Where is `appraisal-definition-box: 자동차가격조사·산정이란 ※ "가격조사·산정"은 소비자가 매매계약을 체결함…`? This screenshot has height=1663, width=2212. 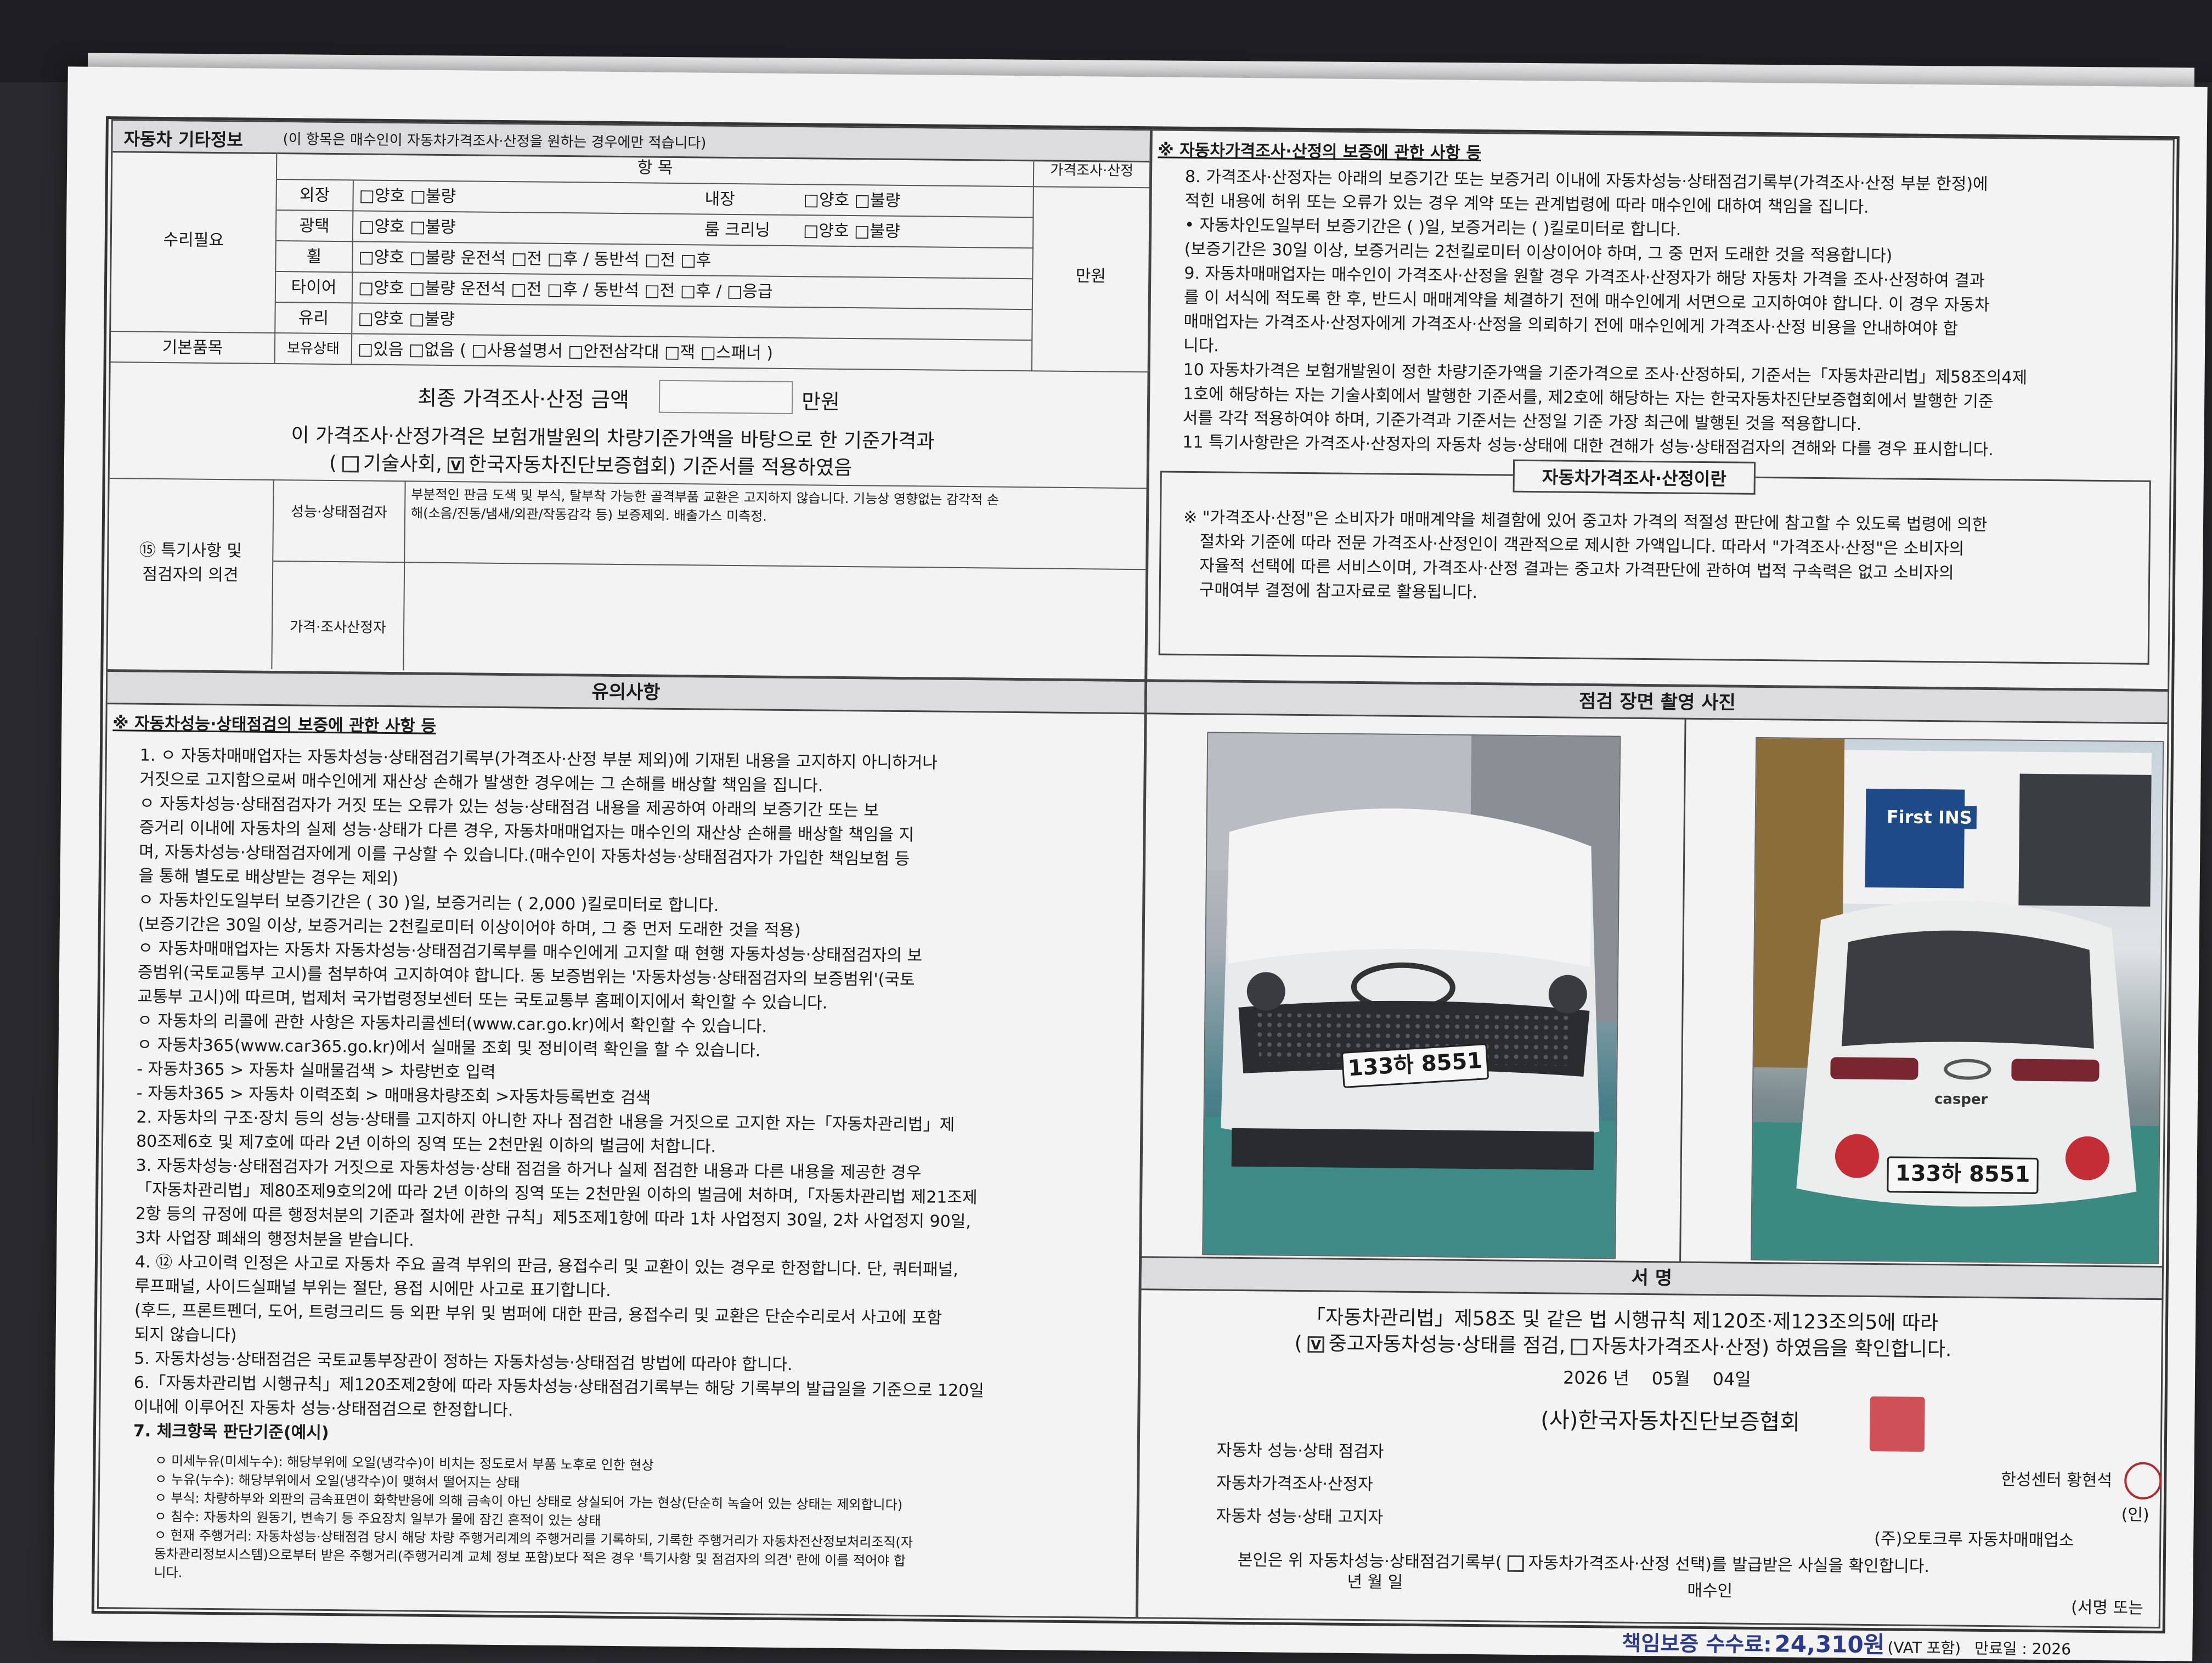
appraisal-definition-box: 자동차가격조사·산정이란 ※ "가격조사·산정"은 소비자가 매매계약을 체결함… is located at coordinates (1654, 562).